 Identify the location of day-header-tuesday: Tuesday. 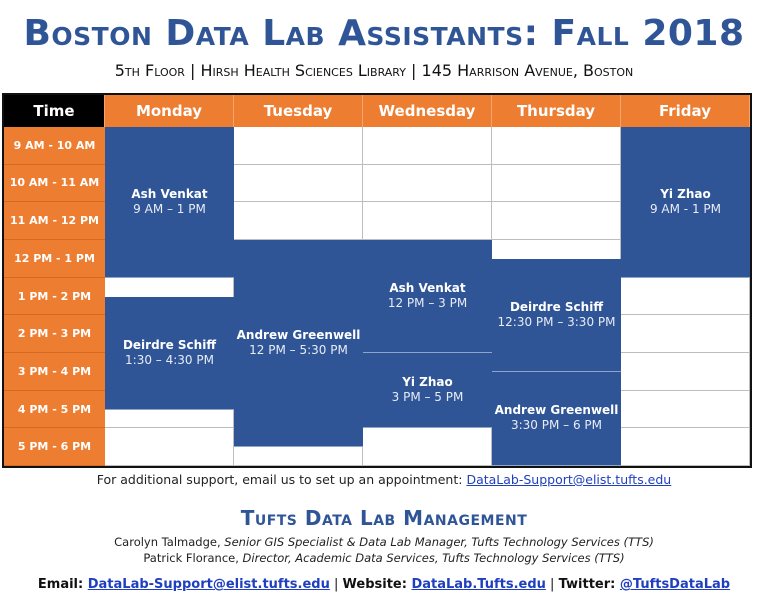
(298, 111).